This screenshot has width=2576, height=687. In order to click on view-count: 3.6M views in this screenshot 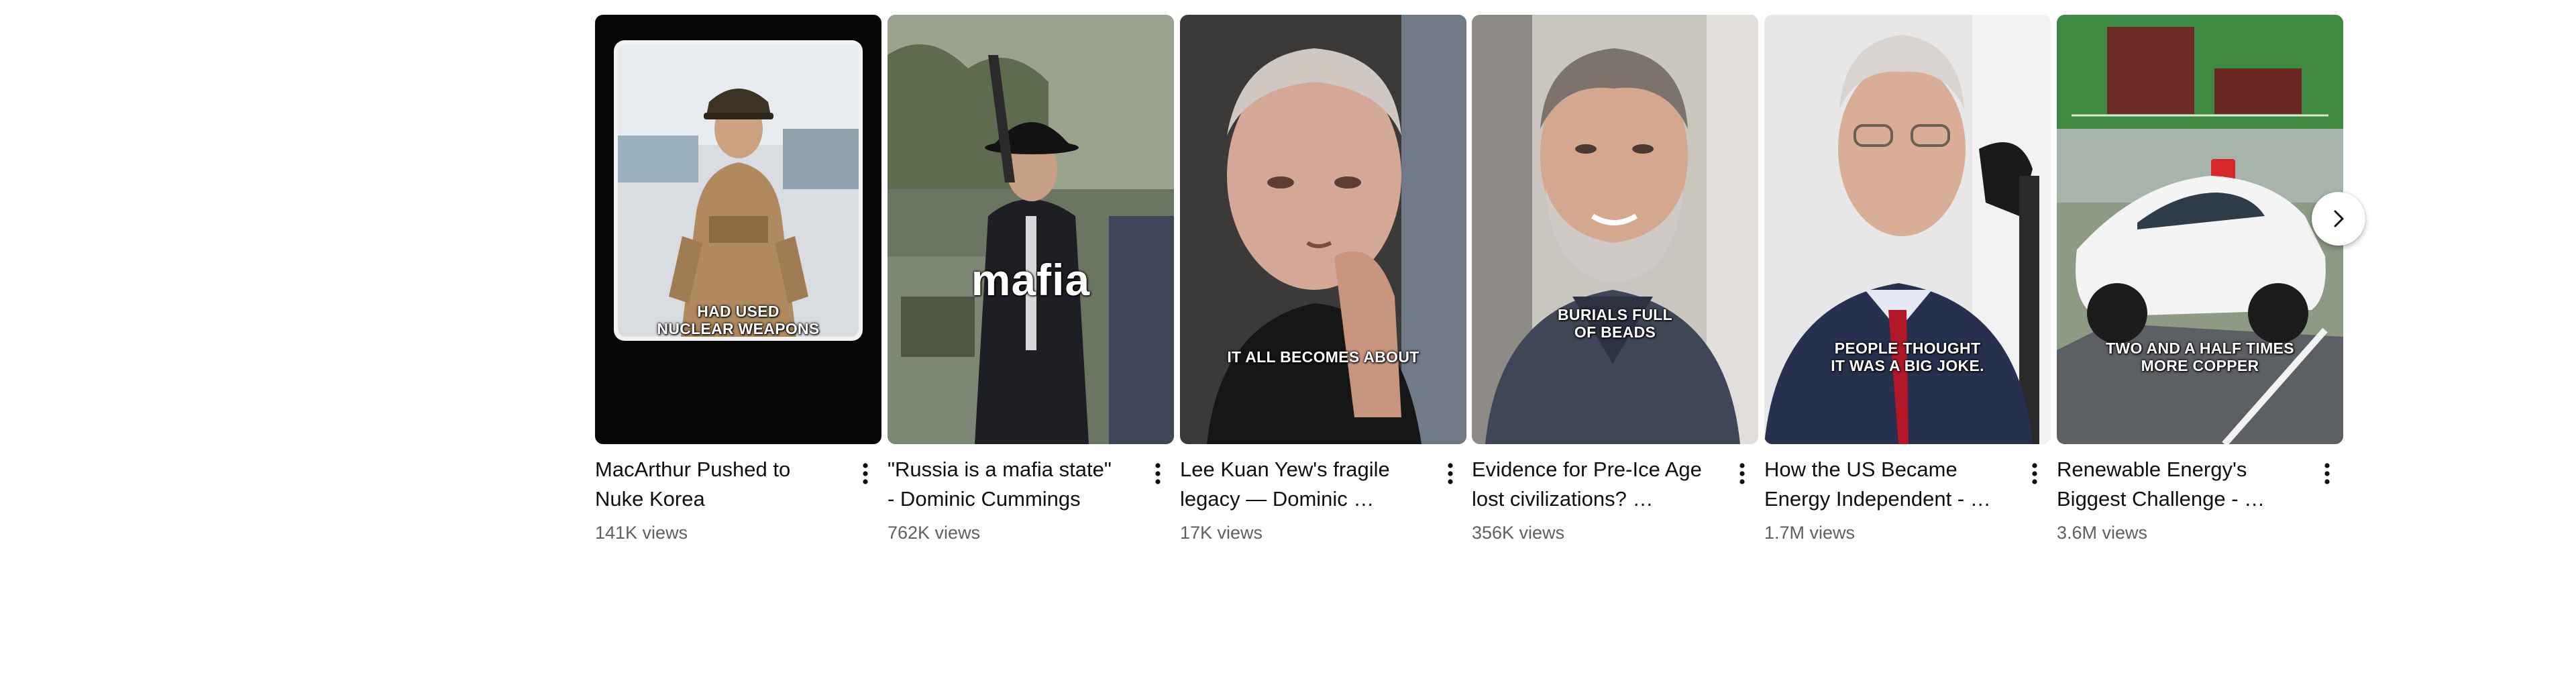, I will do `click(2102, 533)`.